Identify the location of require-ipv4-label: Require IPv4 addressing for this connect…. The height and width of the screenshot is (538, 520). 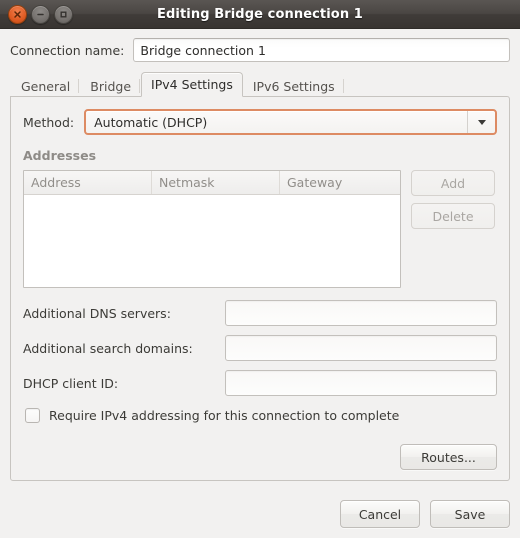
(224, 415).